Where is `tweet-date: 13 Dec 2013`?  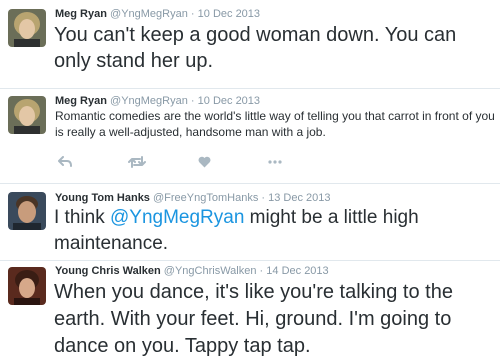
tweet-date: 13 Dec 2013 is located at coordinates (299, 198).